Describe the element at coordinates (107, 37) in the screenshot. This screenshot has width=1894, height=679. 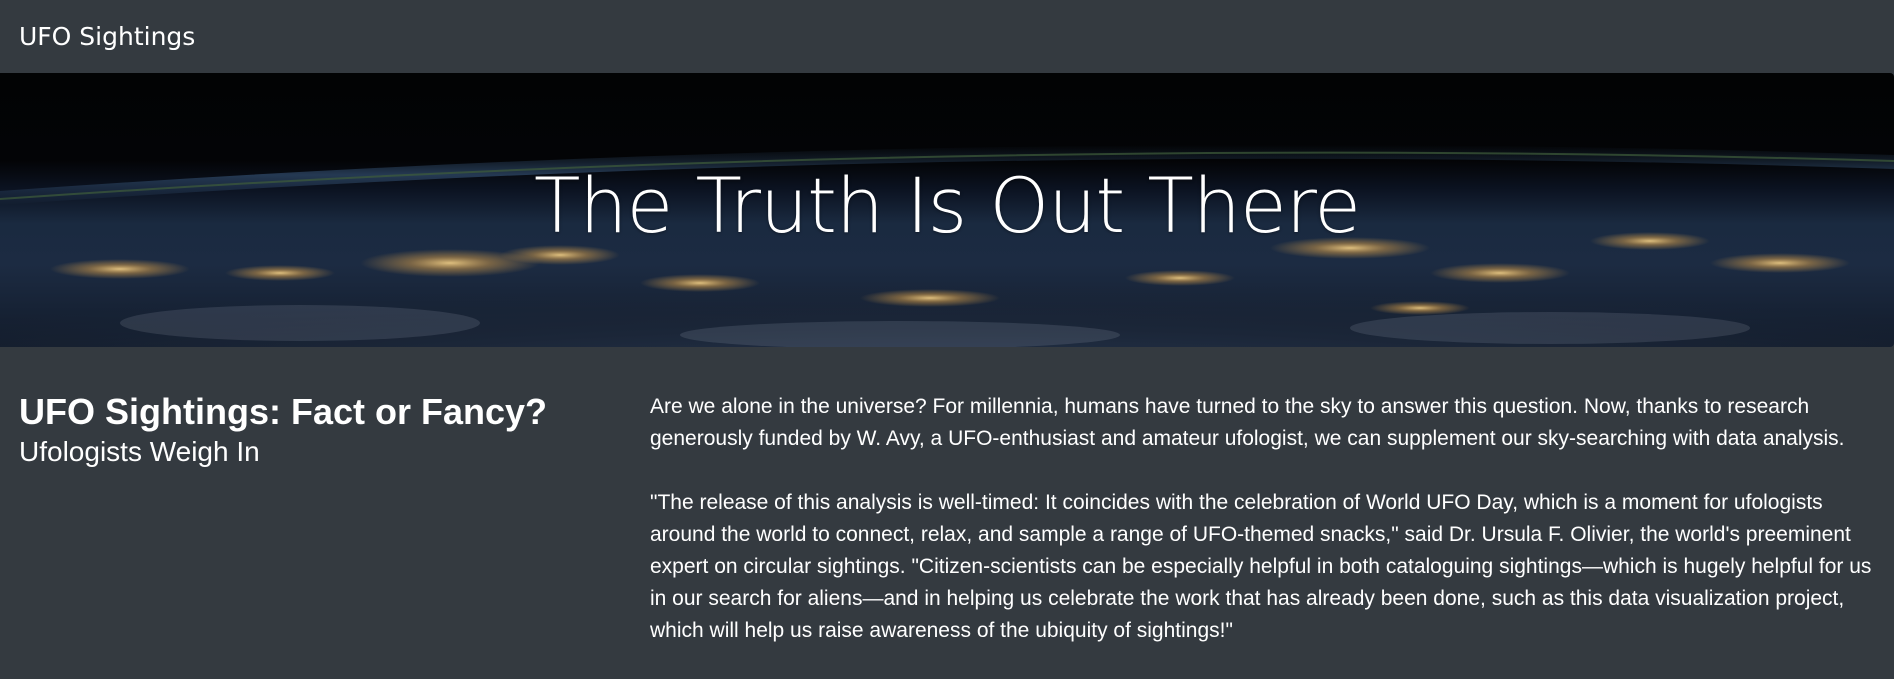
I see `navbar-brand-link: UFO Sightings` at that location.